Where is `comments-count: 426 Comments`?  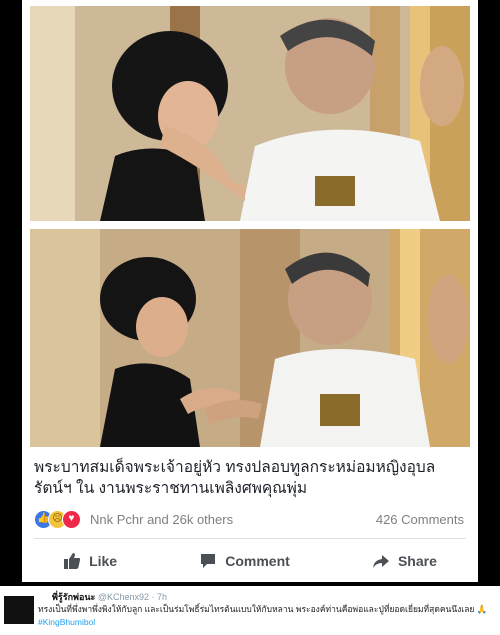 comments-count: 426 Comments is located at coordinates (420, 519).